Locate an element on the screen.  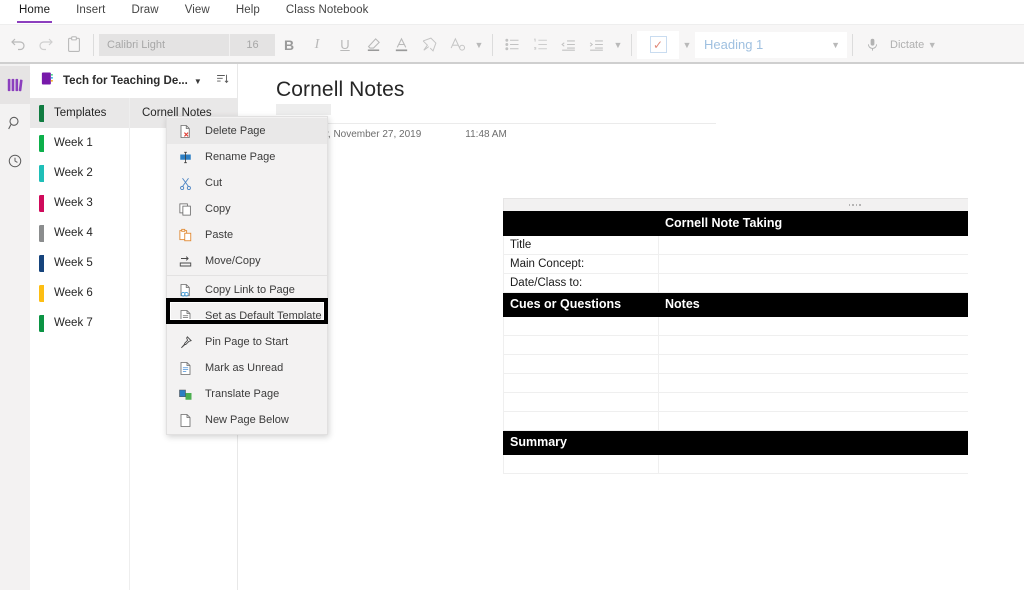
sidebar-section-templates: Templates is located at coordinates (79, 113).